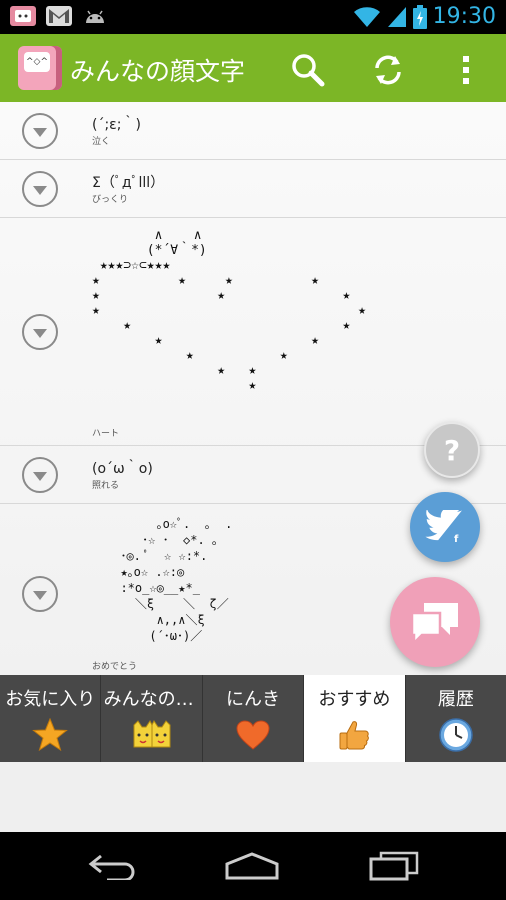 This screenshot has height=900, width=506. Describe the element at coordinates (50, 735) in the screenshot. I see `star-icon` at that location.